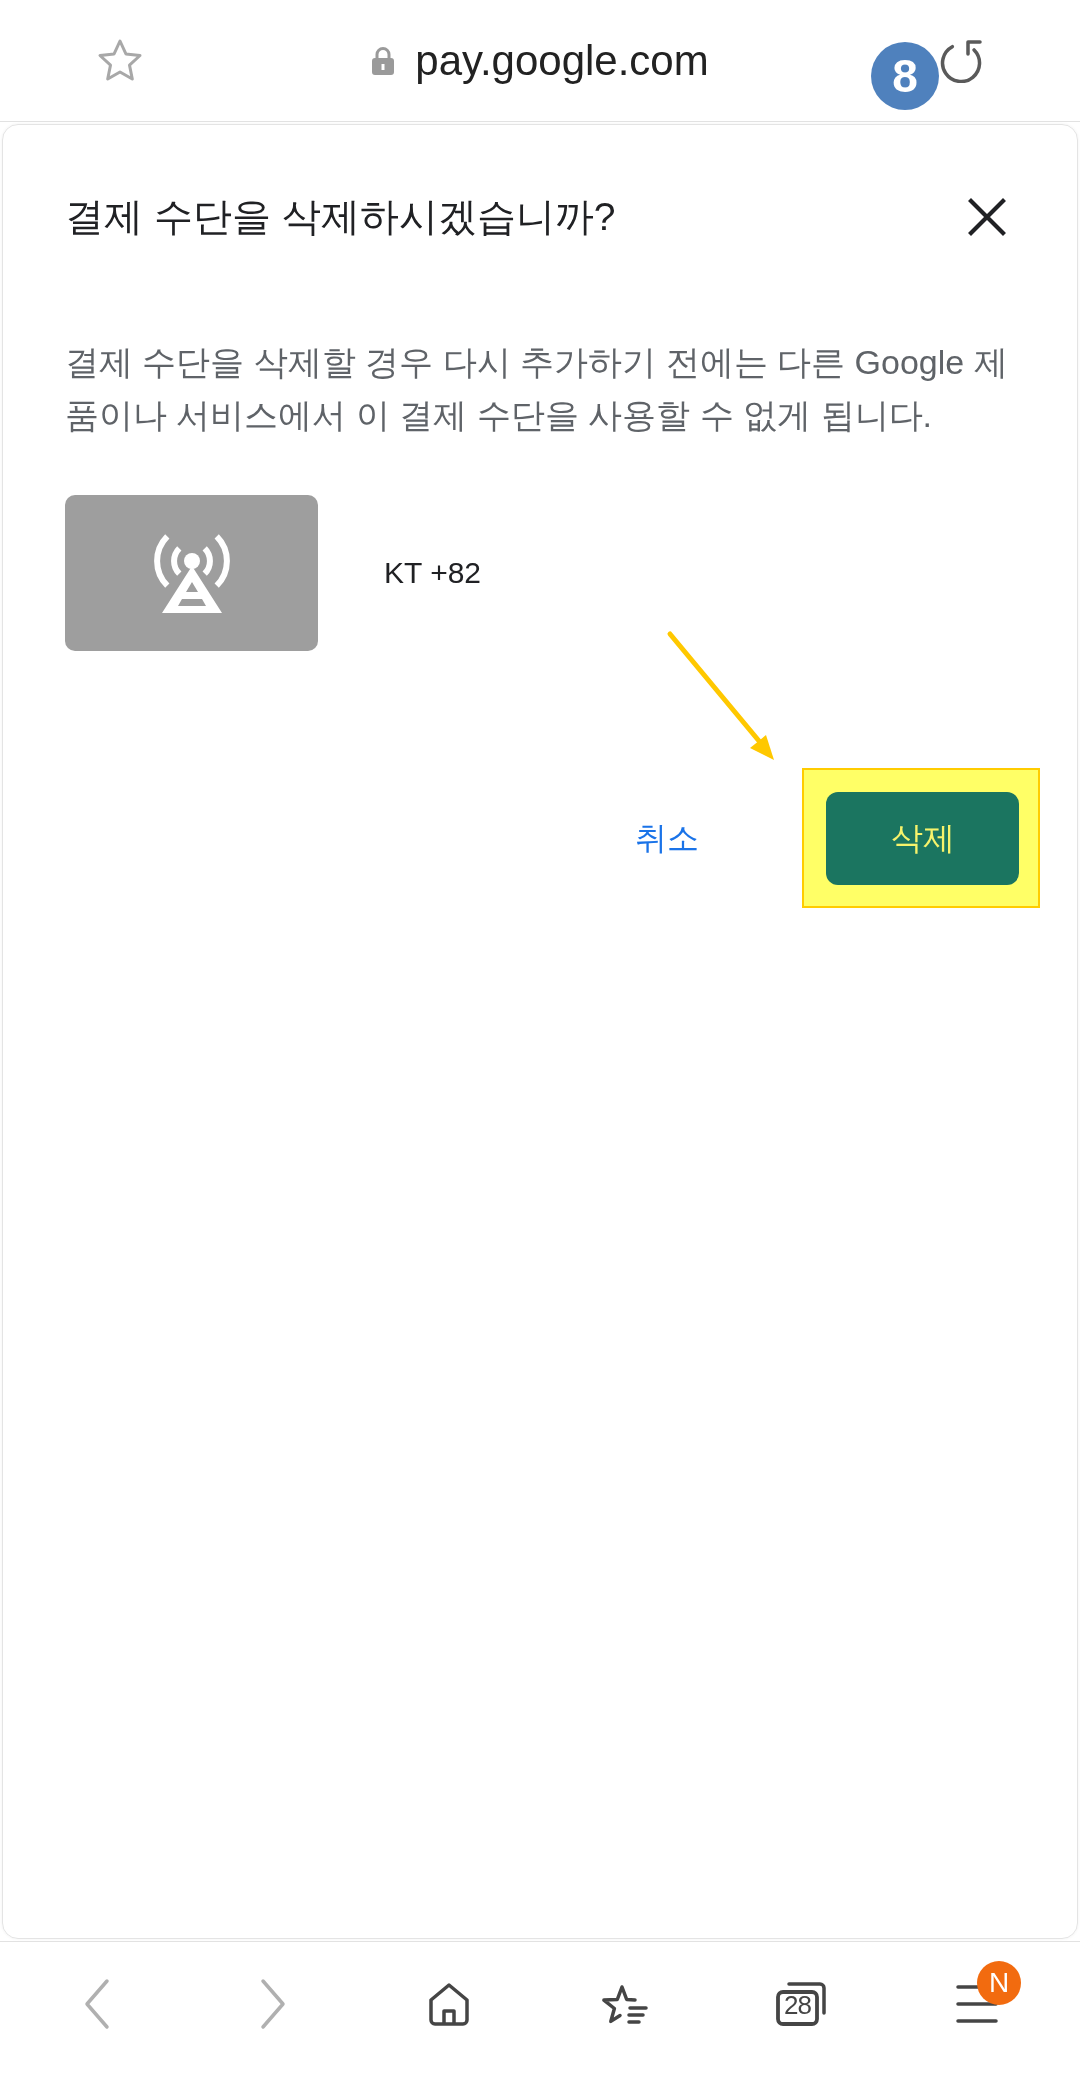 Image resolution: width=1080 pixels, height=2082 pixels. Describe the element at coordinates (537, 389) in the screenshot. I see `dialog-message: 결제 수단을 삭제할 경우 다시 추가하기 전에는 다른 Google 제품이나 서비스에서 이 결제 수단을 사용할 수 없게 됩니다.` at that location.